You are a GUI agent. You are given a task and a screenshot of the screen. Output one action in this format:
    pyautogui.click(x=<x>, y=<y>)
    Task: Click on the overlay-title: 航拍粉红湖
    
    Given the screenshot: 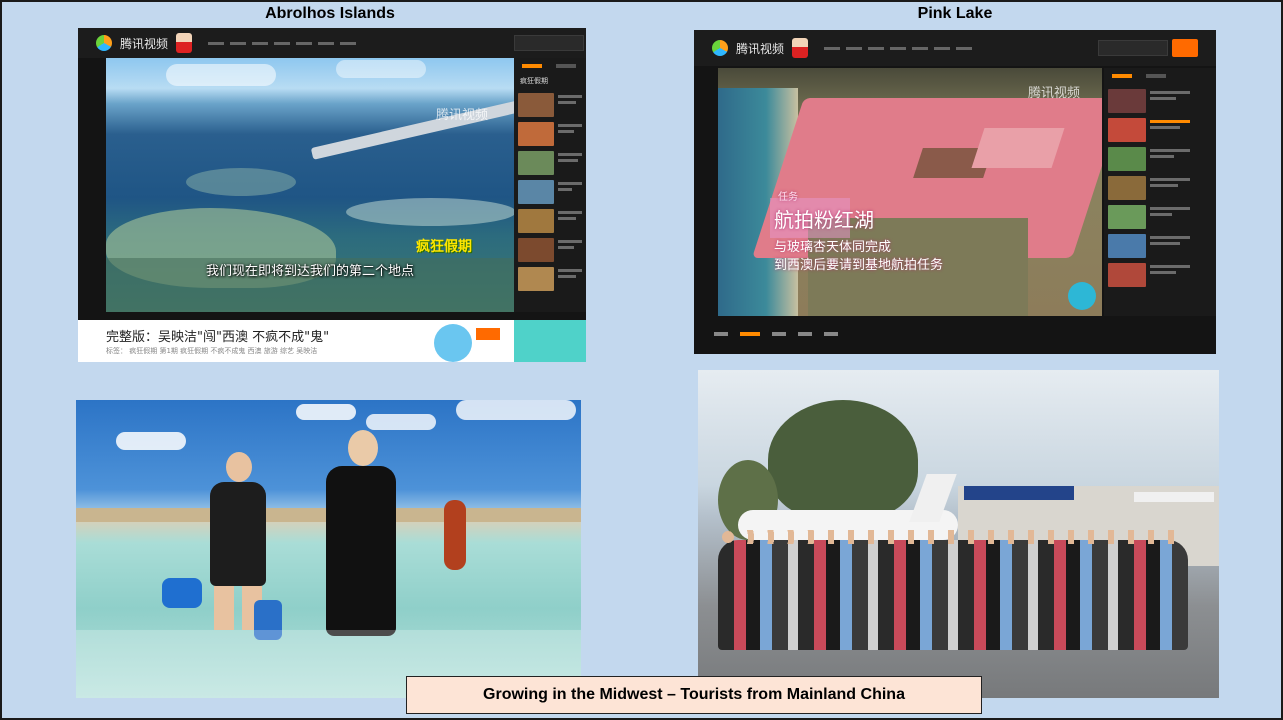 What is the action you would take?
    pyautogui.click(x=824, y=220)
    